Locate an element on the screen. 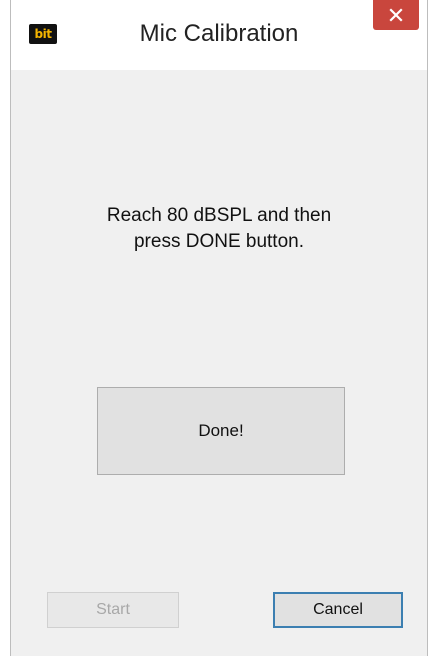 The height and width of the screenshot is (657, 429). title-bar: bit Mic Calibration is located at coordinates (219, 35).